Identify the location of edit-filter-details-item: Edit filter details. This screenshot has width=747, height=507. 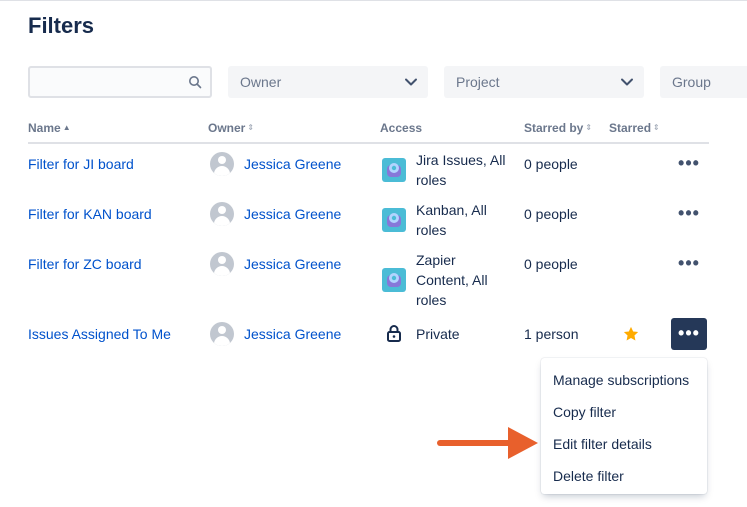
(624, 444).